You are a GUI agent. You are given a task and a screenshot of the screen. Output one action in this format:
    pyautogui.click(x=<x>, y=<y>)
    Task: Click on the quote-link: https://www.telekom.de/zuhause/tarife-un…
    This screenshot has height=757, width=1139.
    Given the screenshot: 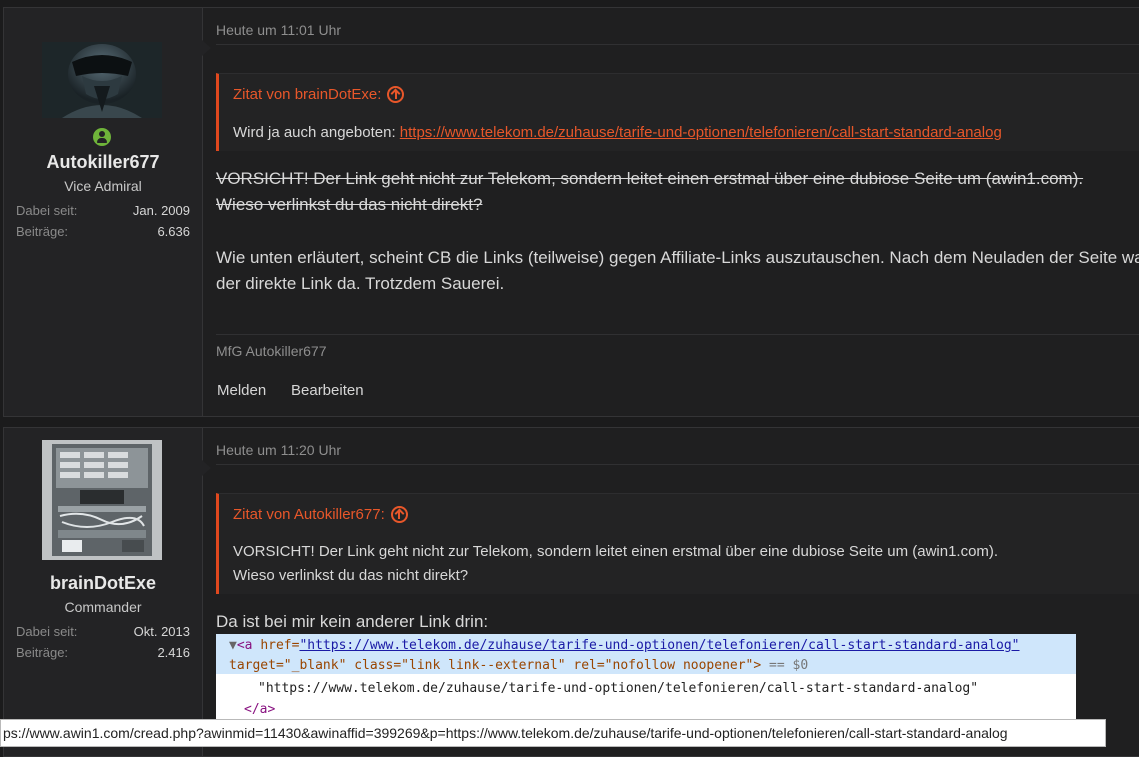 What is the action you would take?
    pyautogui.click(x=701, y=132)
    